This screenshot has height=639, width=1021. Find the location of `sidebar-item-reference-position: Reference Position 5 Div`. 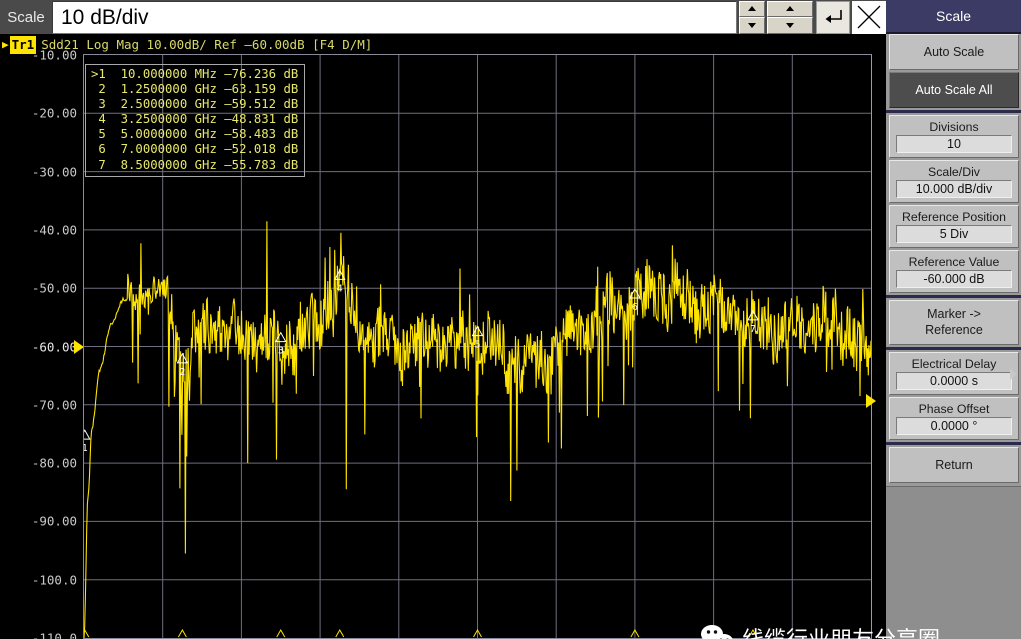

sidebar-item-reference-position: Reference Position 5 Div is located at coordinates (954, 226).